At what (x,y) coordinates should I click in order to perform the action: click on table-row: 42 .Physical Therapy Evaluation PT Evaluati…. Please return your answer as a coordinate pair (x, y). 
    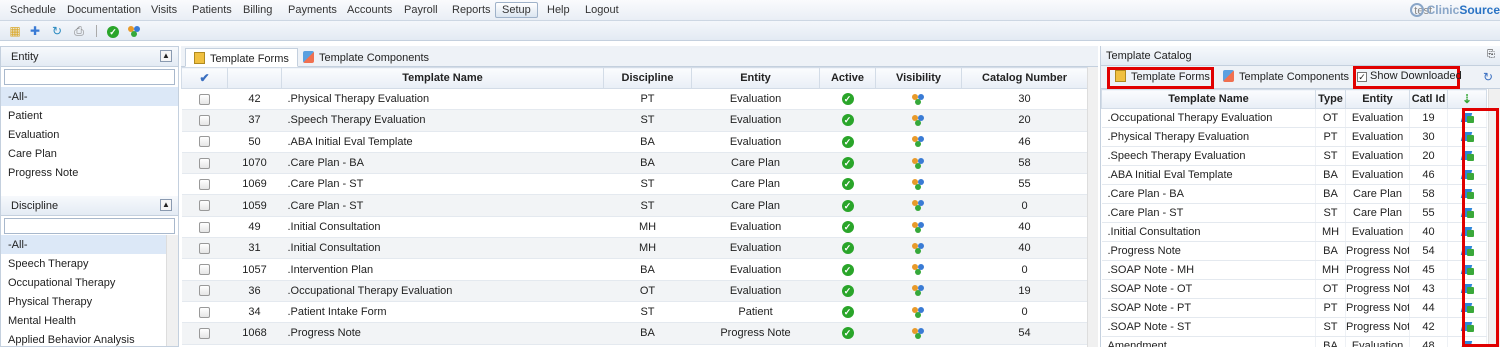
    Looking at the image, I should click on (634, 99).